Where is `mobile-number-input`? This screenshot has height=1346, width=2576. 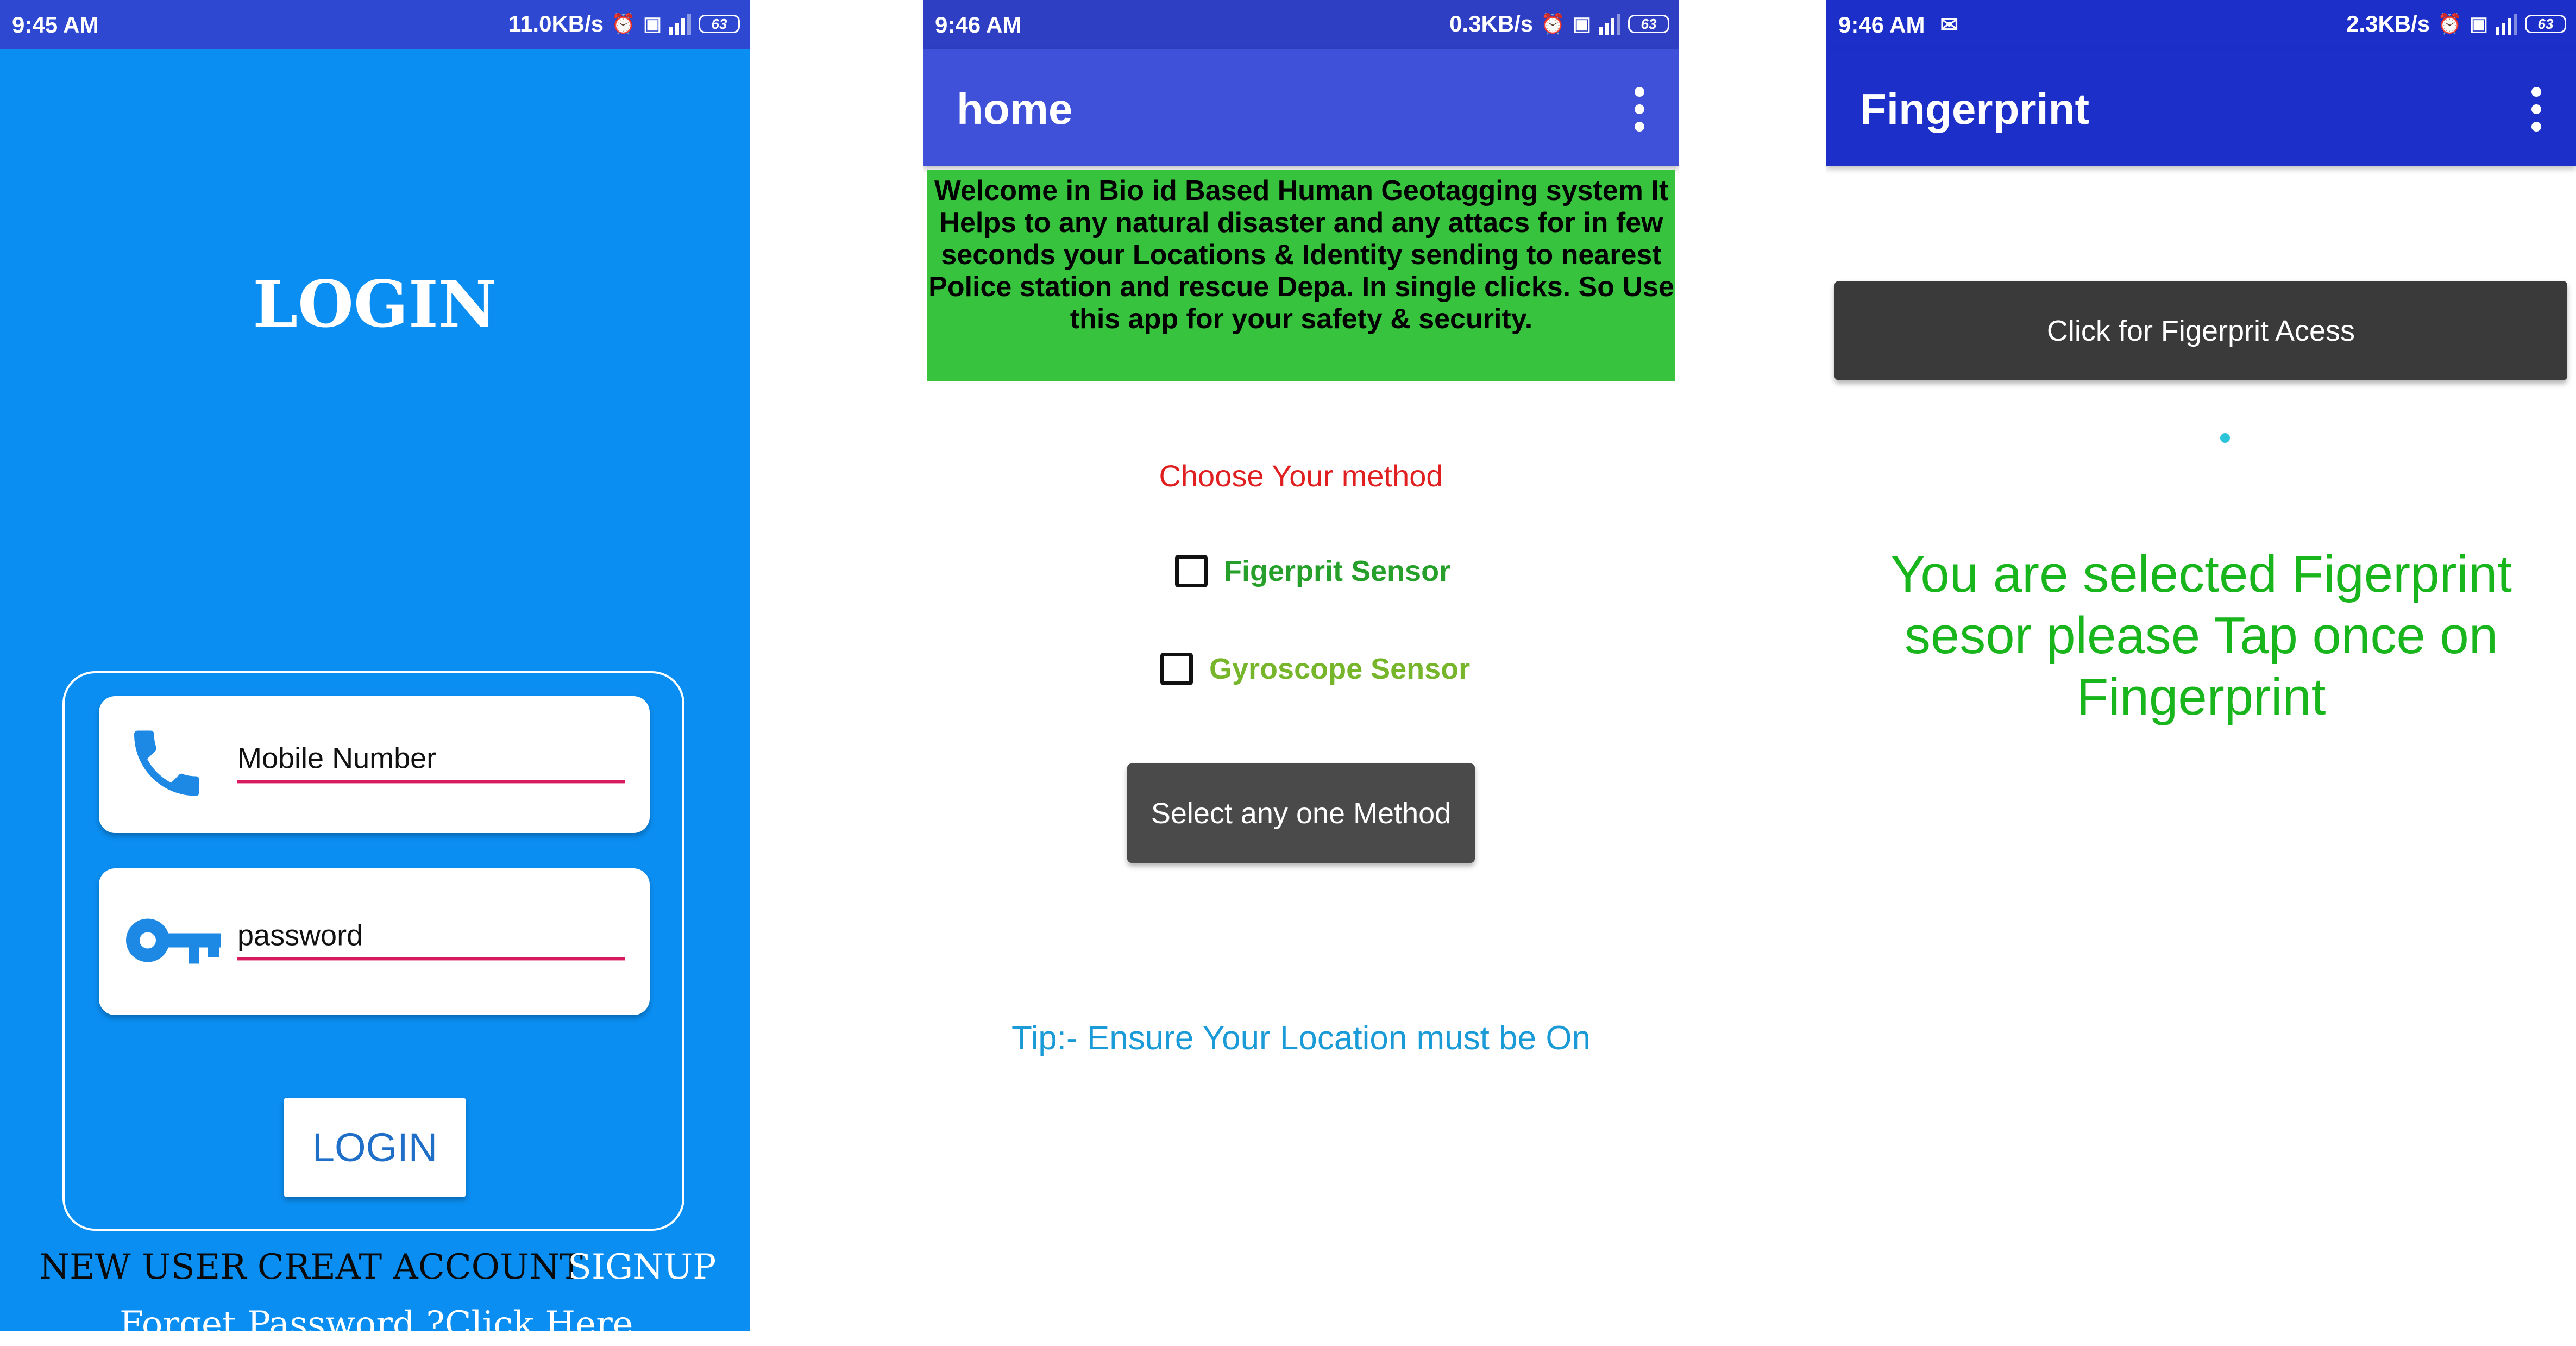
mobile-number-input is located at coordinates (431, 760).